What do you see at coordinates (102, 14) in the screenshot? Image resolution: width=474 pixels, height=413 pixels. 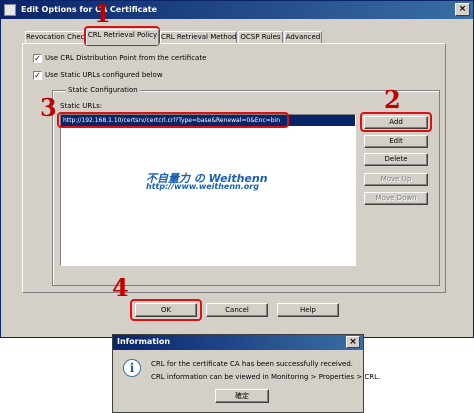 I see `annotation-number-1: 1` at bounding box center [102, 14].